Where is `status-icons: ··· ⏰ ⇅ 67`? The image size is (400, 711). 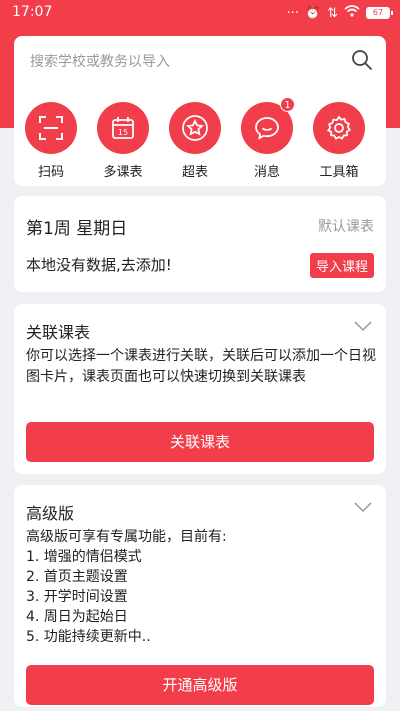 status-icons: ··· ⏰ ⇅ 67 is located at coordinates (339, 13).